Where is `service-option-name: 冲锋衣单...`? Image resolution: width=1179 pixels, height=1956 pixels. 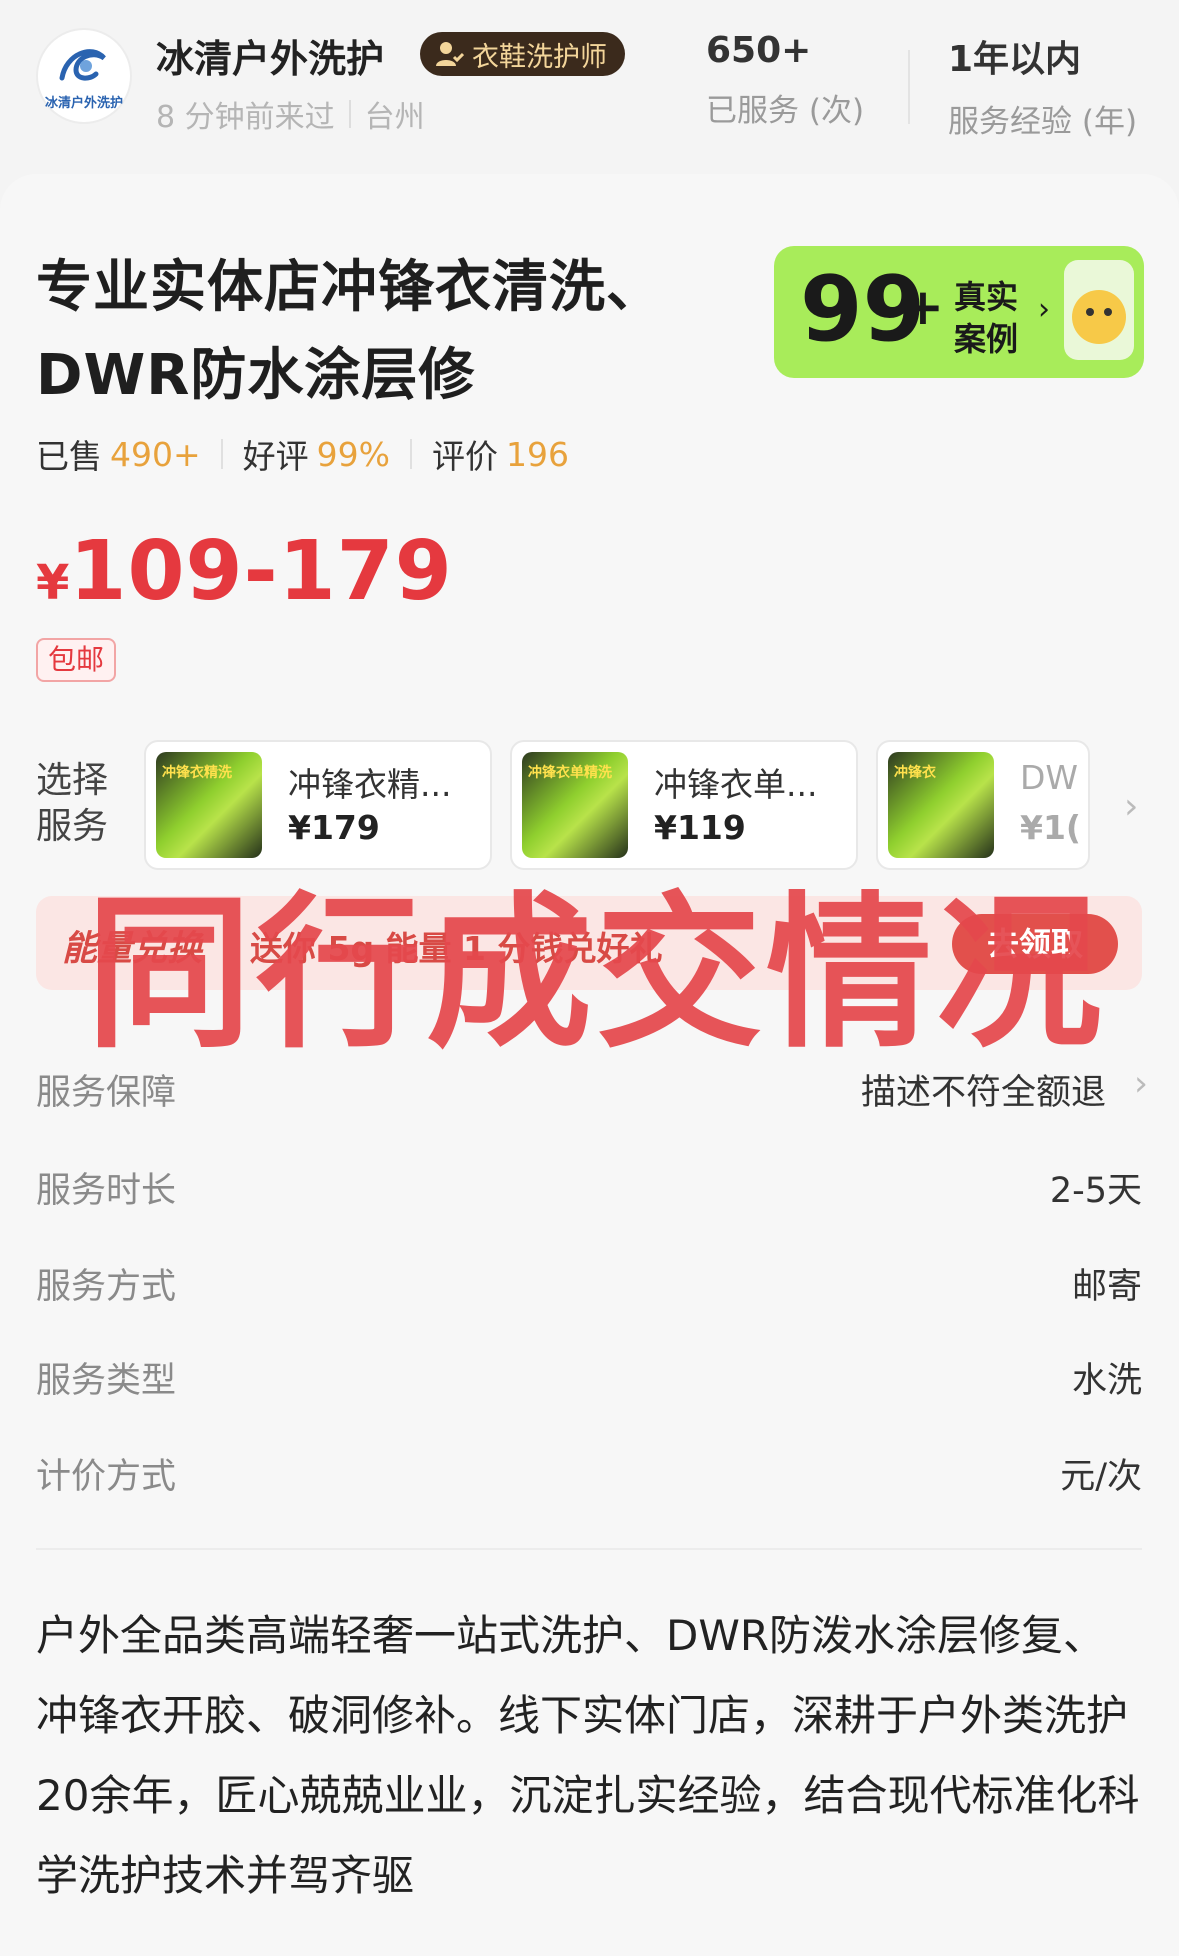 service-option-name: 冲锋衣单... is located at coordinates (736, 784).